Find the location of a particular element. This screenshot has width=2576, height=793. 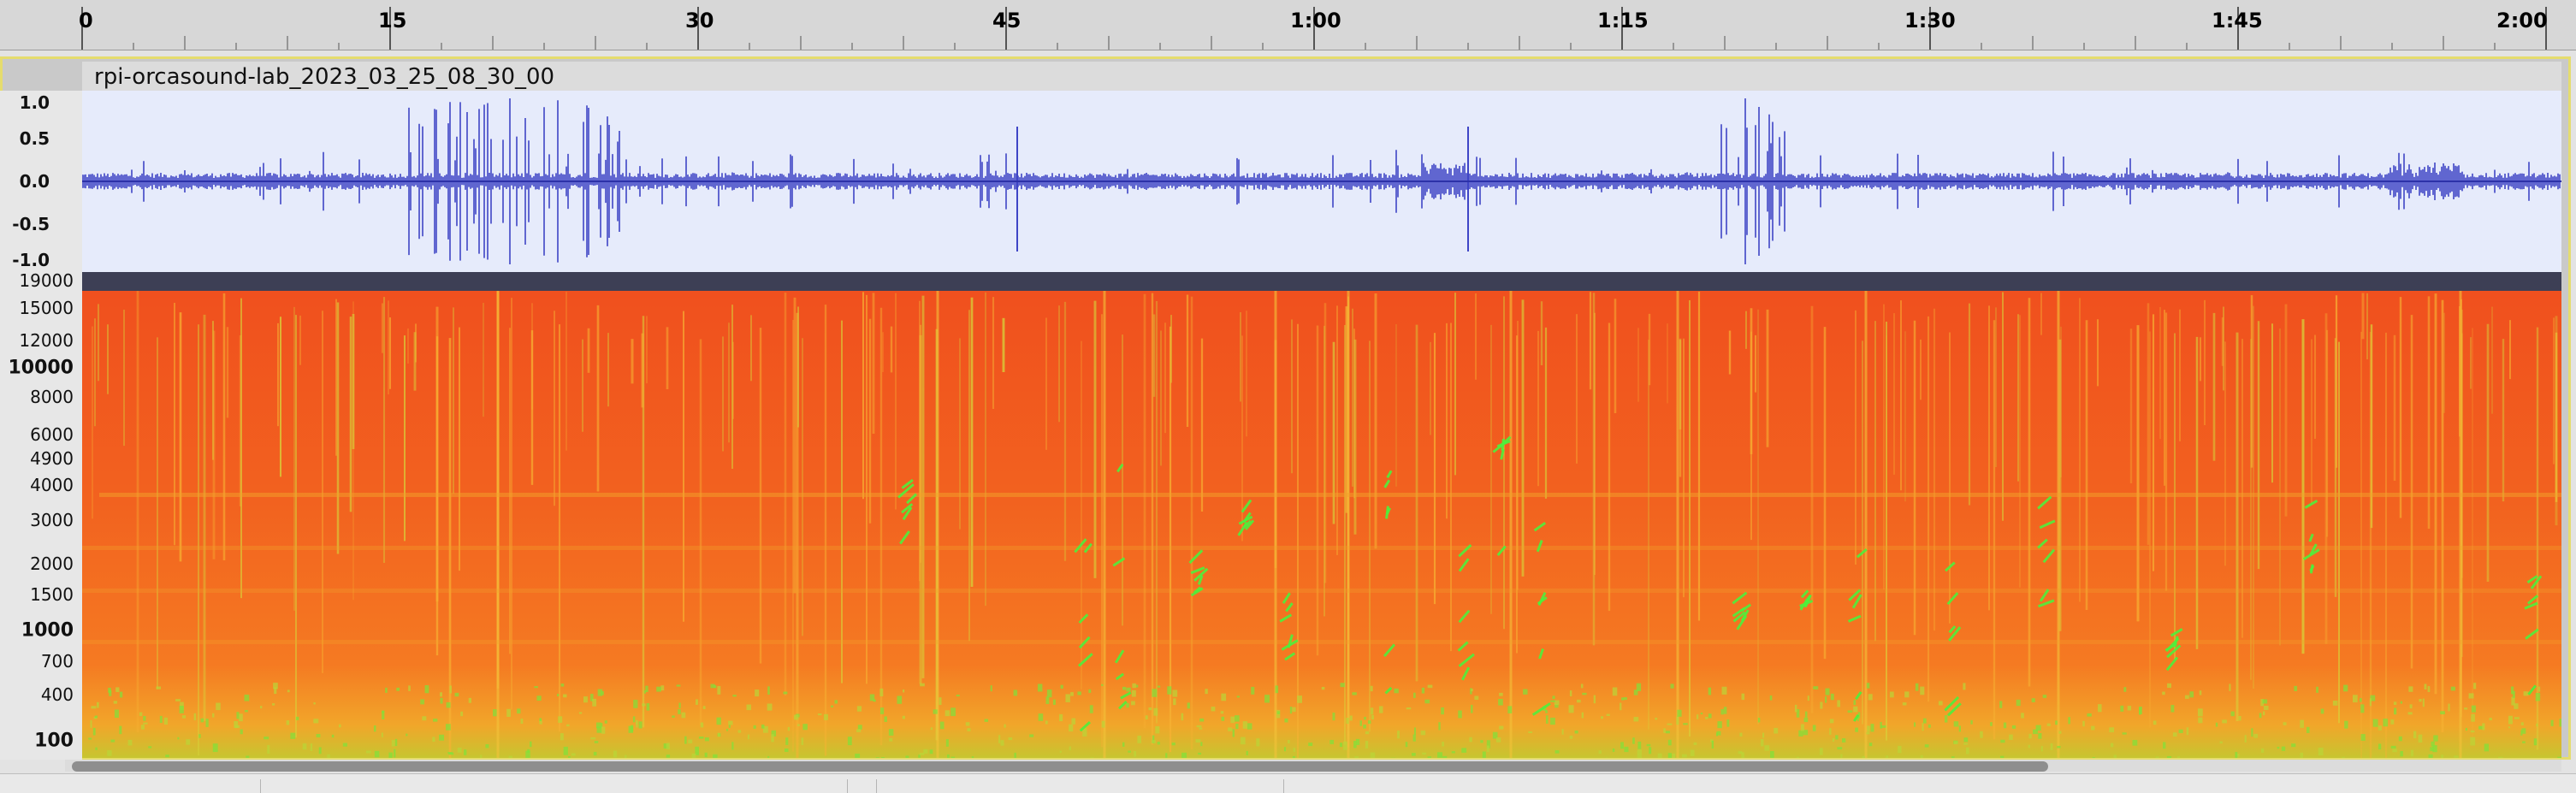

frequency-tick: 4900 is located at coordinates (52, 459).